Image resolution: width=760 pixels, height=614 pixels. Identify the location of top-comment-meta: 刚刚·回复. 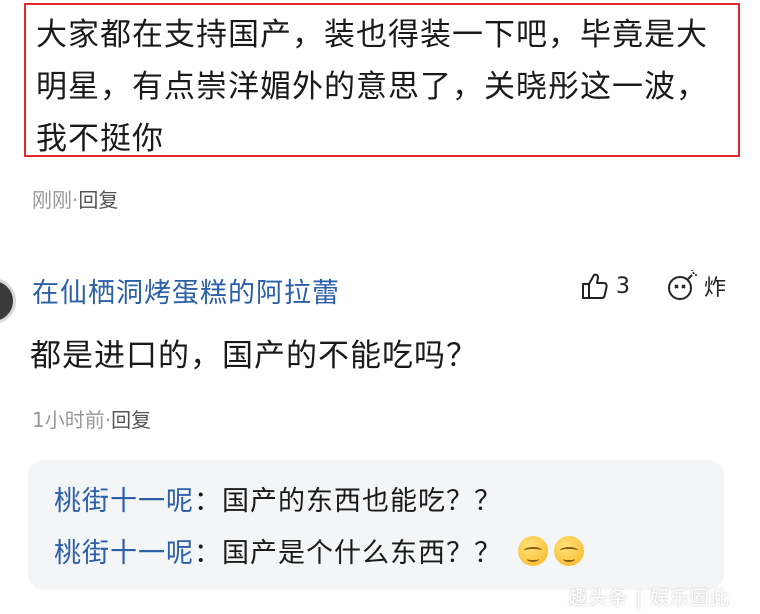
(75, 198).